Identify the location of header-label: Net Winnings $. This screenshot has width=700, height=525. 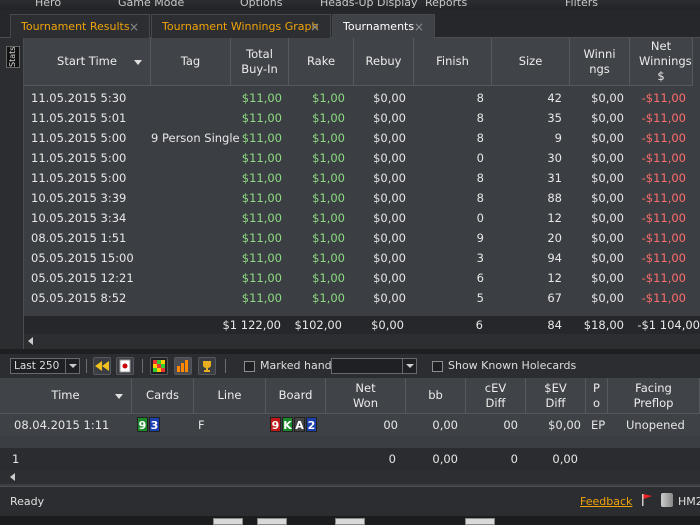
(665, 61).